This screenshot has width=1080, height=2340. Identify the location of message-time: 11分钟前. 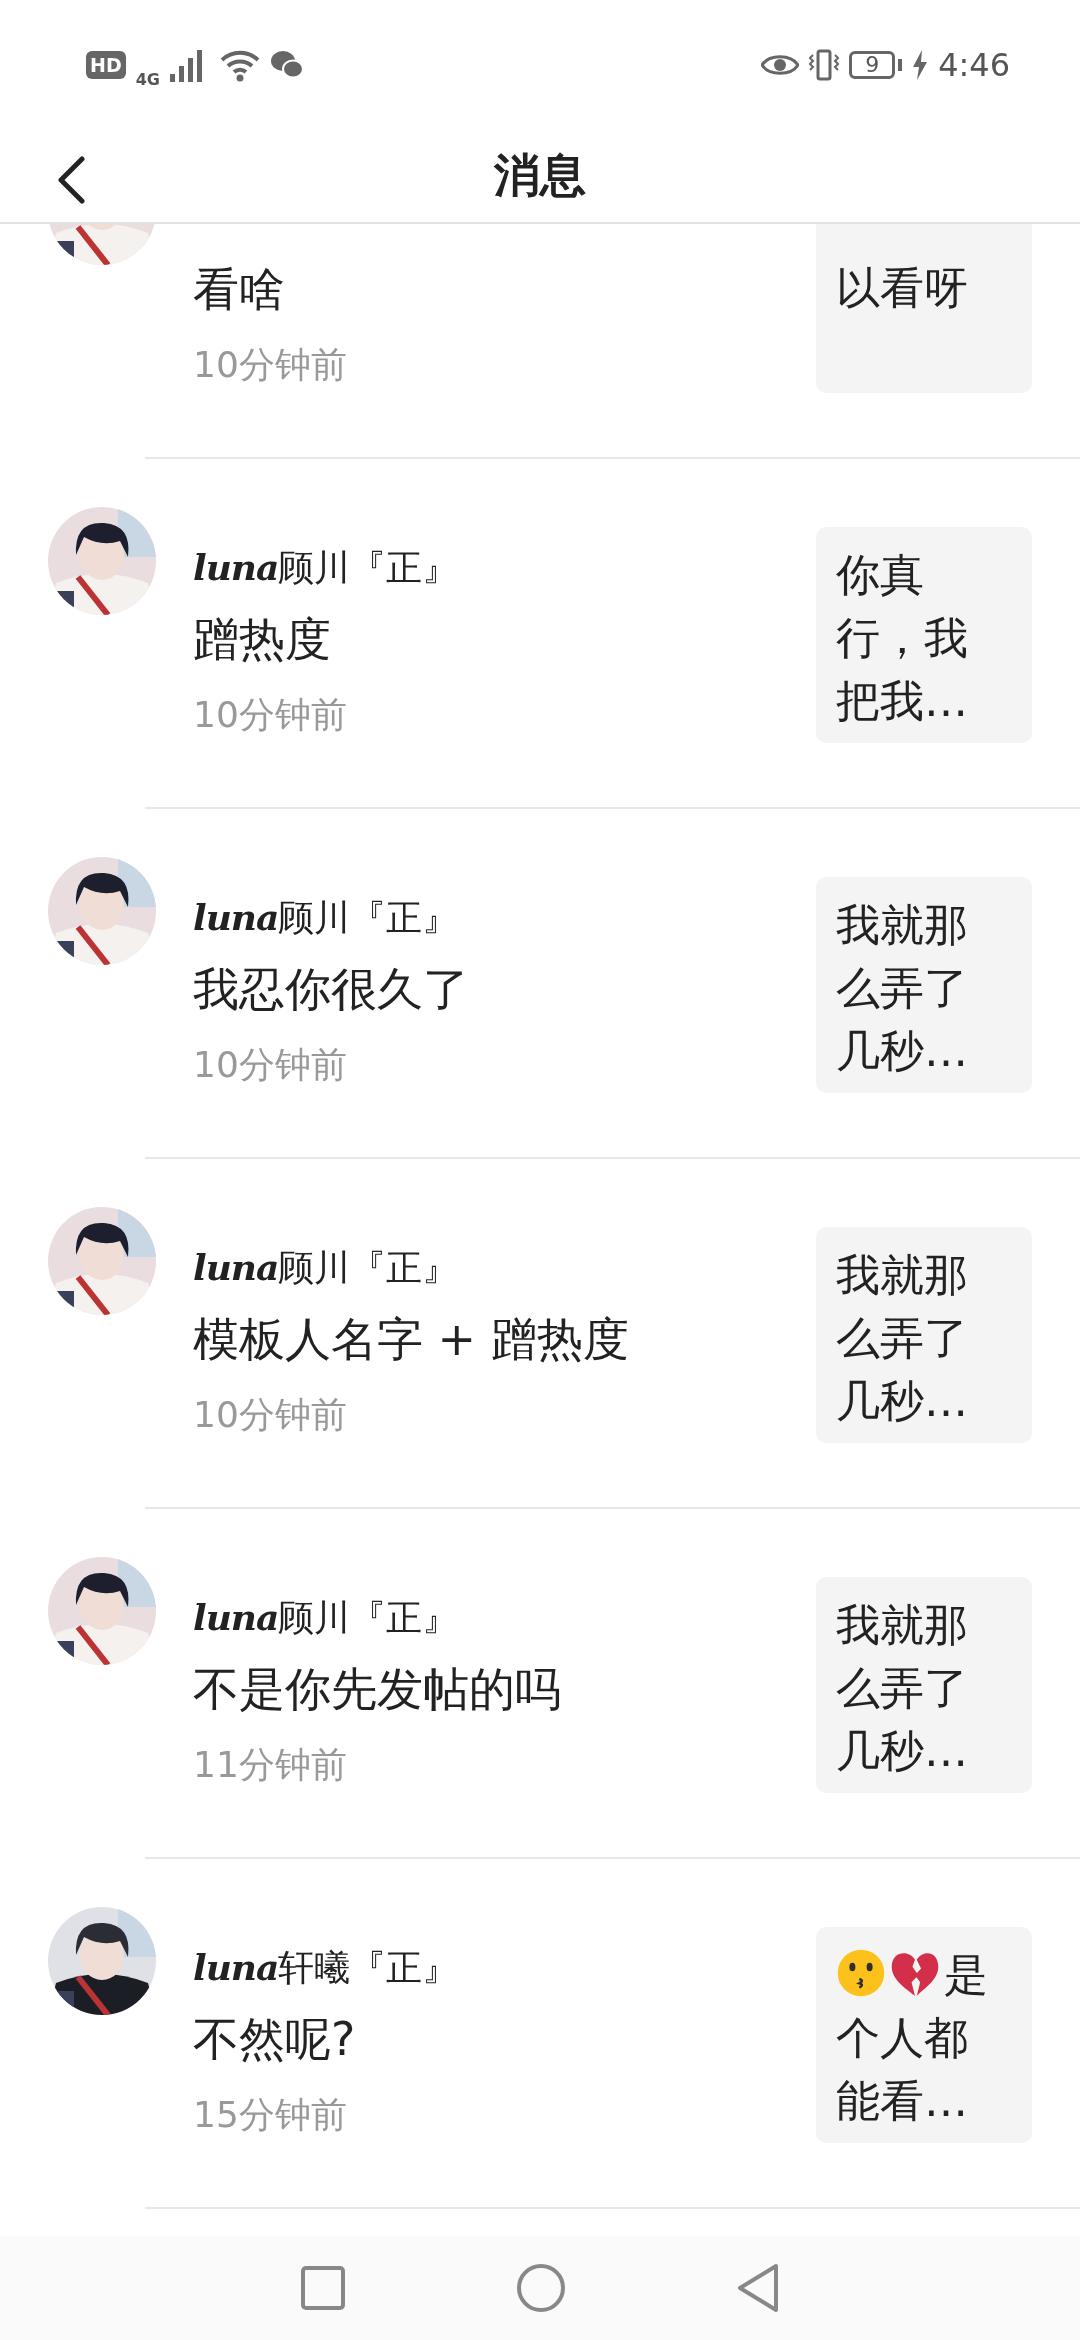
(270, 1765).